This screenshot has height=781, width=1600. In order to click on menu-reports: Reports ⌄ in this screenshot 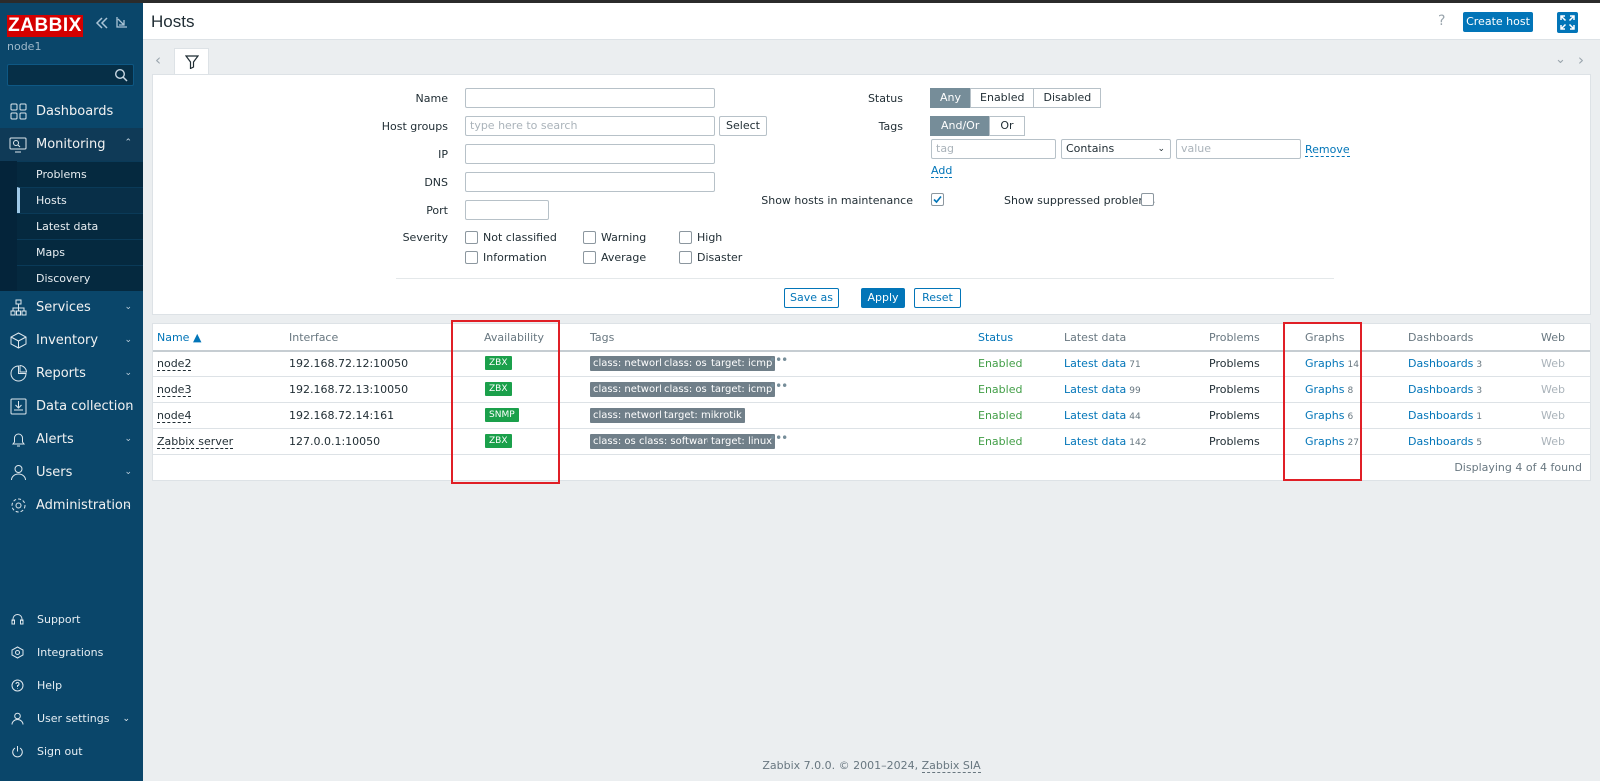, I will do `click(71, 373)`.